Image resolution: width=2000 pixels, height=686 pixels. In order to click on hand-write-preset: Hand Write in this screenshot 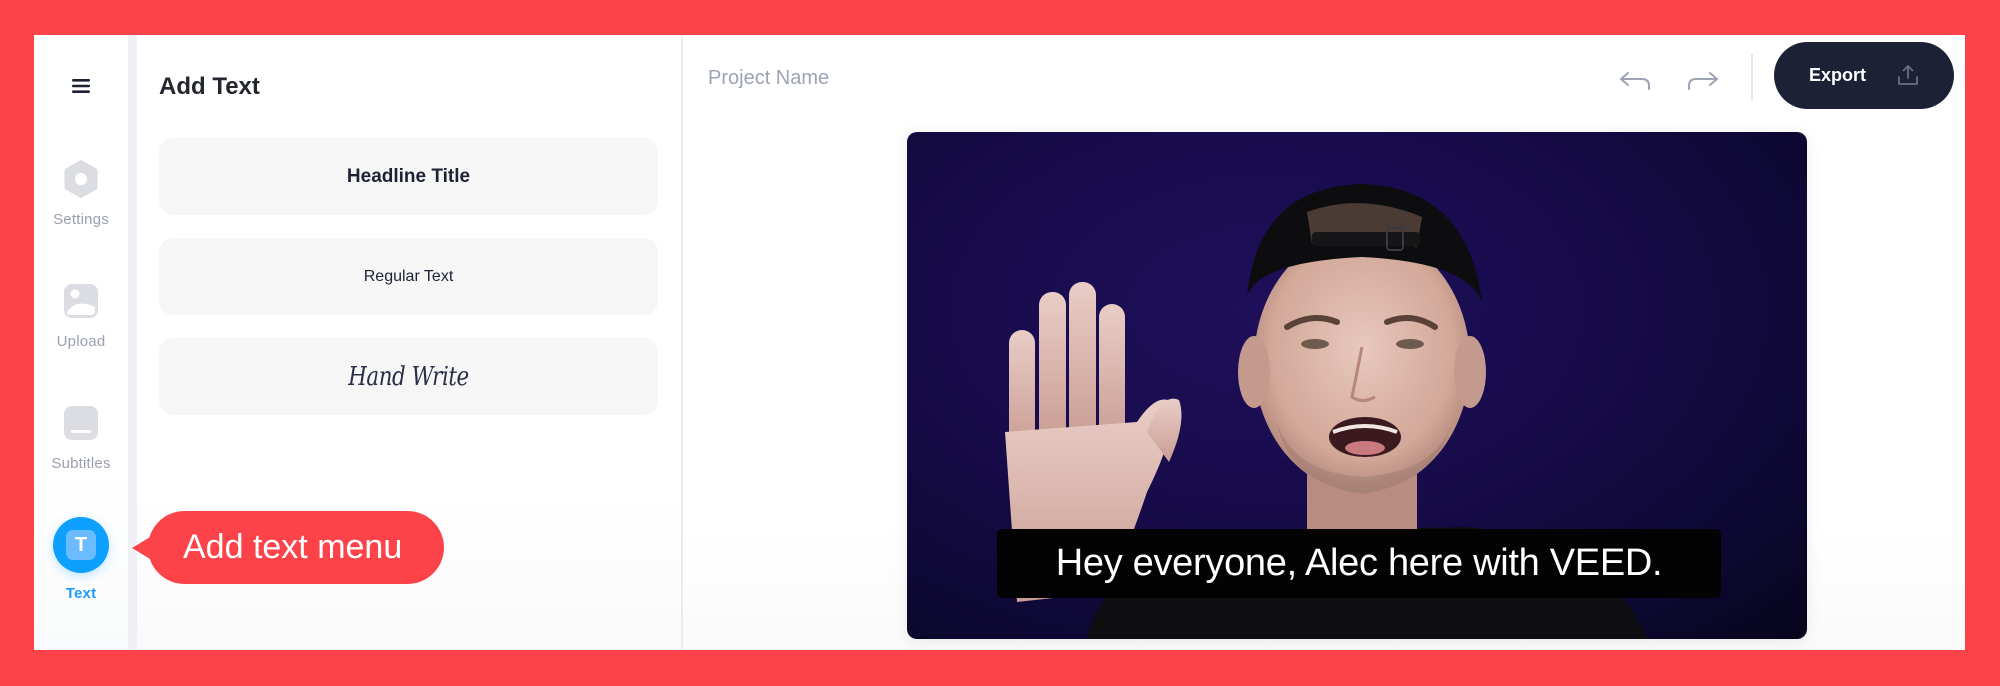, I will do `click(408, 376)`.